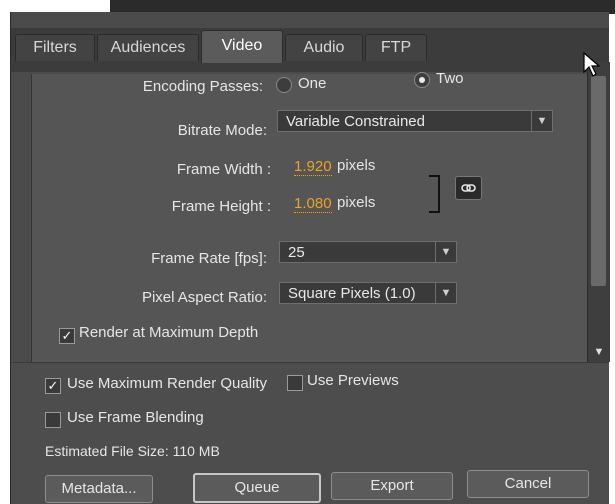 The image size is (615, 504). I want to click on pixel-aspect-label: Pixel Aspect Ratio:, so click(204, 297).